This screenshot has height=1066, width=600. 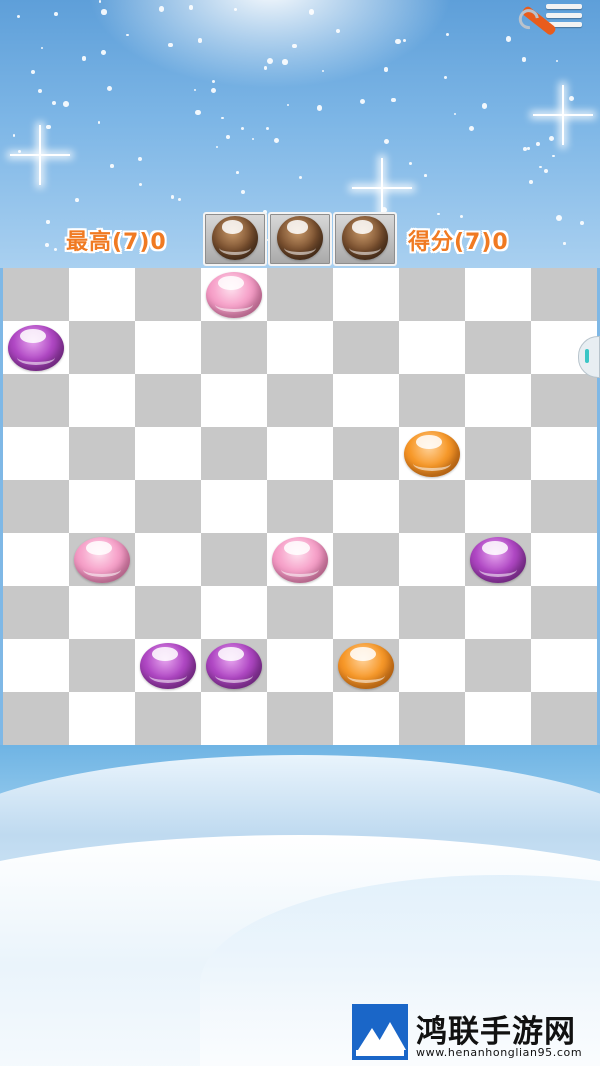 I want to click on watermark-title: 鸿联手游网, so click(x=496, y=1032).